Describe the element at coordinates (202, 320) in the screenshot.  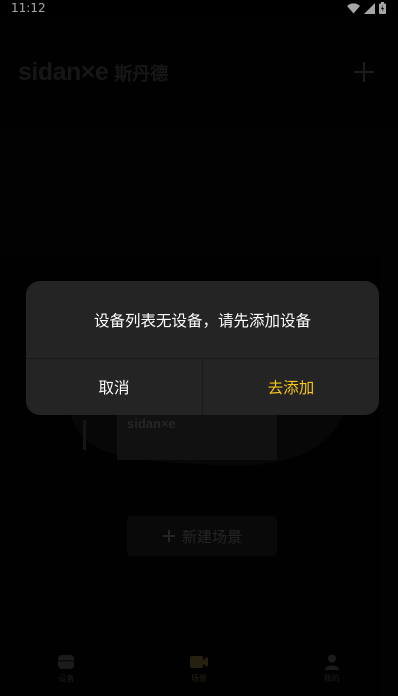
I see `dialog-message: 设备列表无设备，请先添加设备` at that location.